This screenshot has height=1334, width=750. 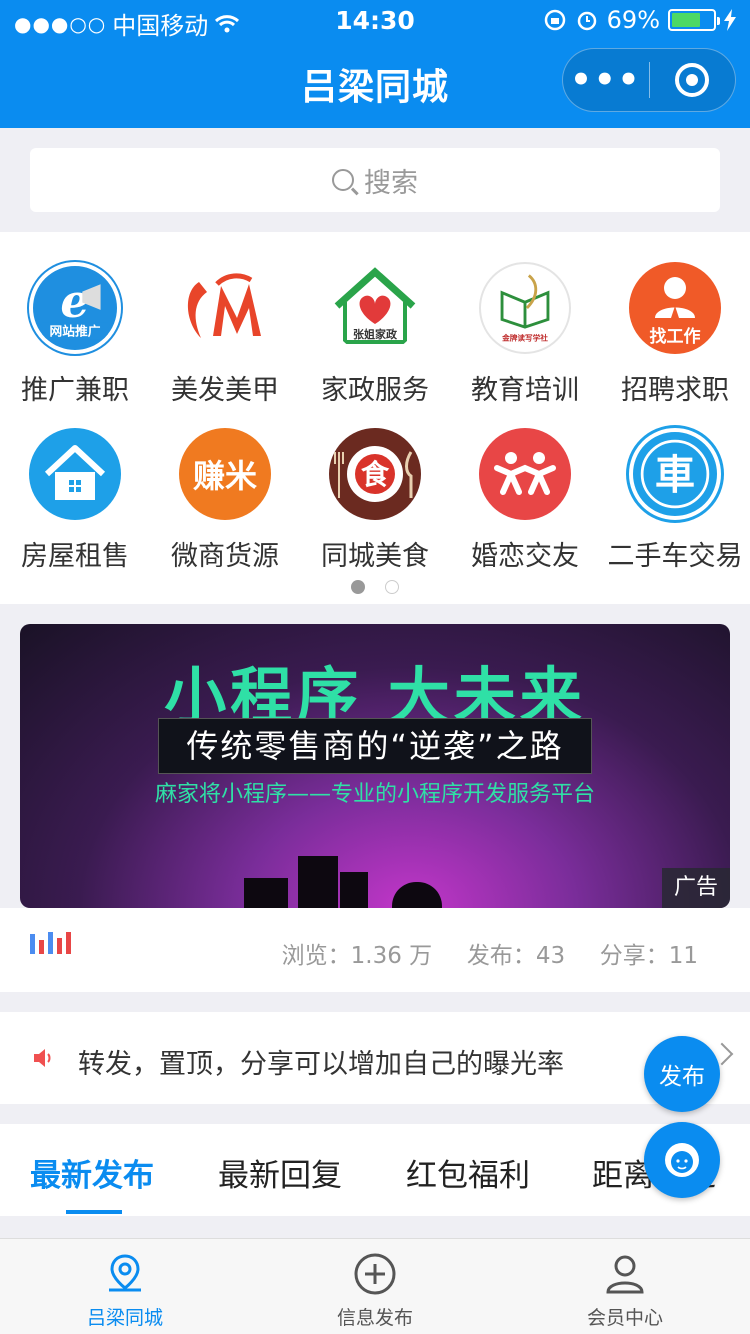 I want to click on category-label: 房屋租售, so click(x=75, y=556).